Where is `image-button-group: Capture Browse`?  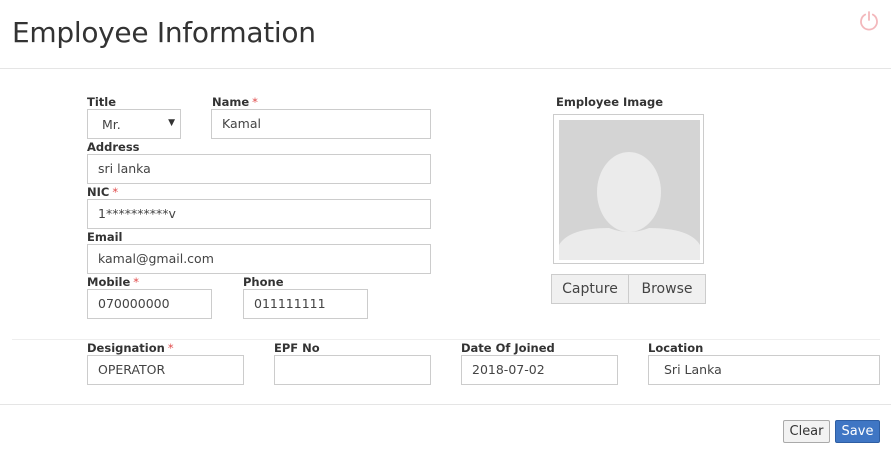
image-button-group: Capture Browse is located at coordinates (628, 289).